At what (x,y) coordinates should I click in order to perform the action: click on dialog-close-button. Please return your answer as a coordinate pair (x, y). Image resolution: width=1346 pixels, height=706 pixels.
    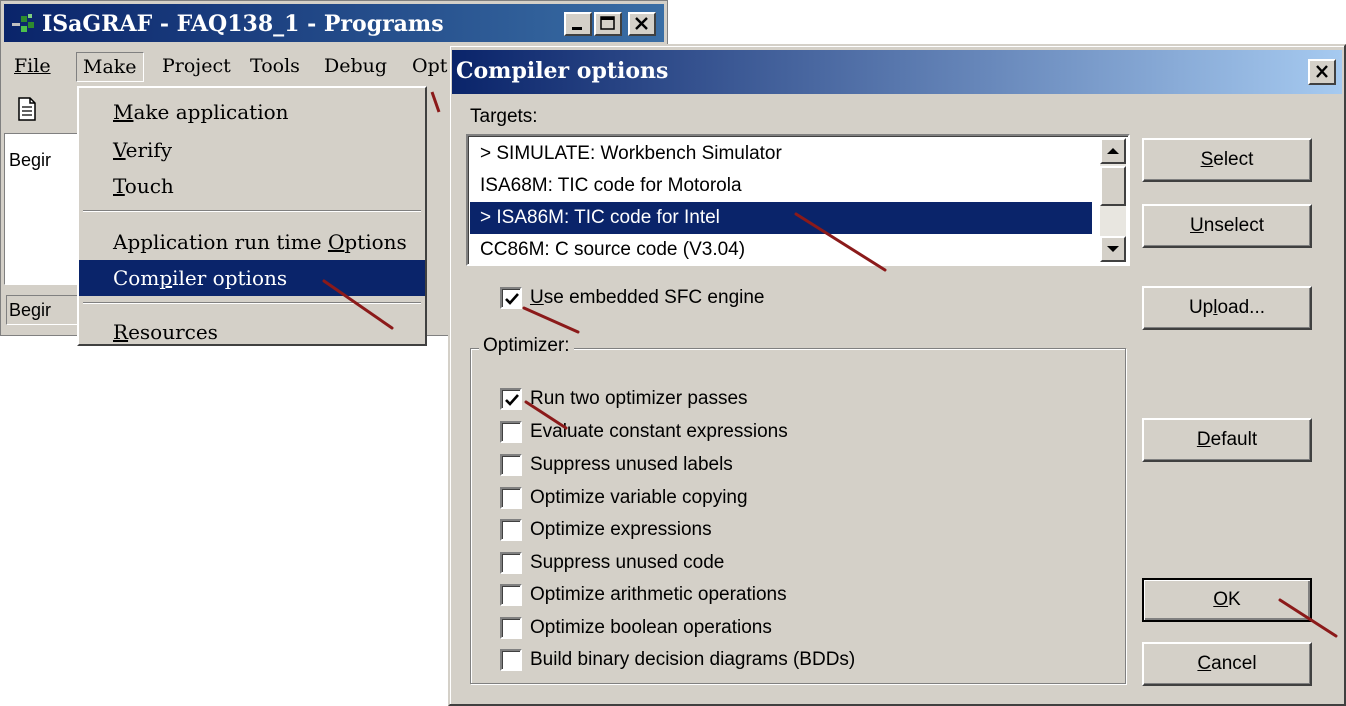
    Looking at the image, I should click on (1322, 72).